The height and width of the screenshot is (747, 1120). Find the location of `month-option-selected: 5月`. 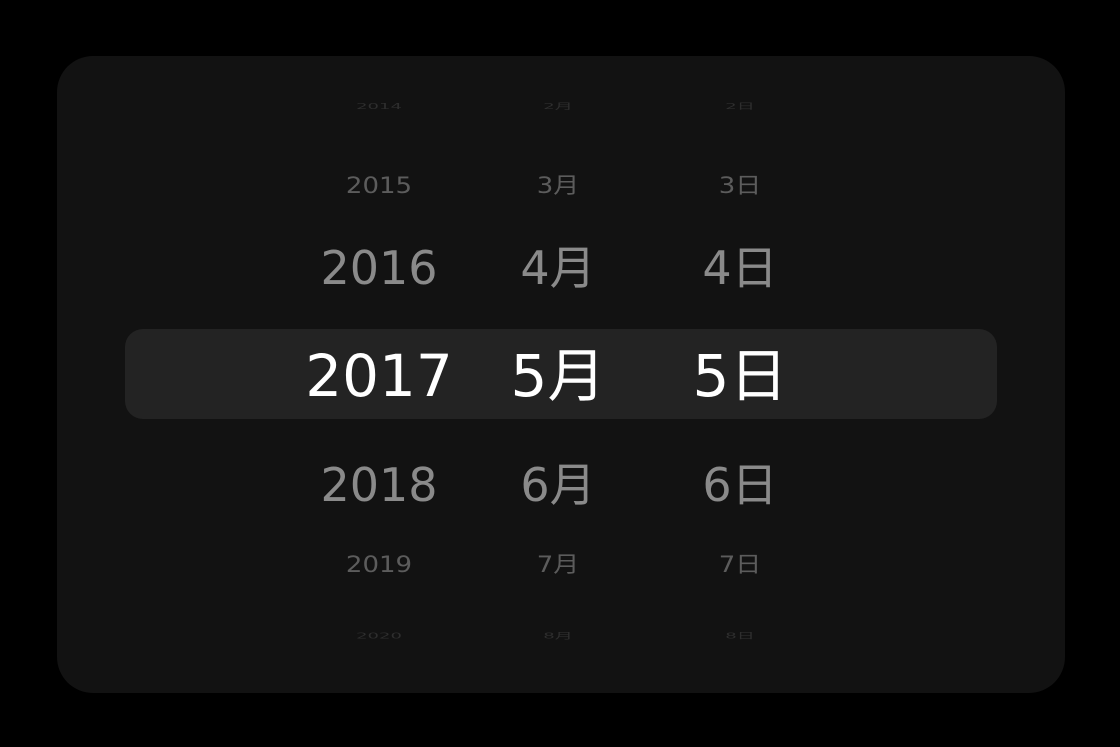

month-option-selected: 5月 is located at coordinates (558, 376).